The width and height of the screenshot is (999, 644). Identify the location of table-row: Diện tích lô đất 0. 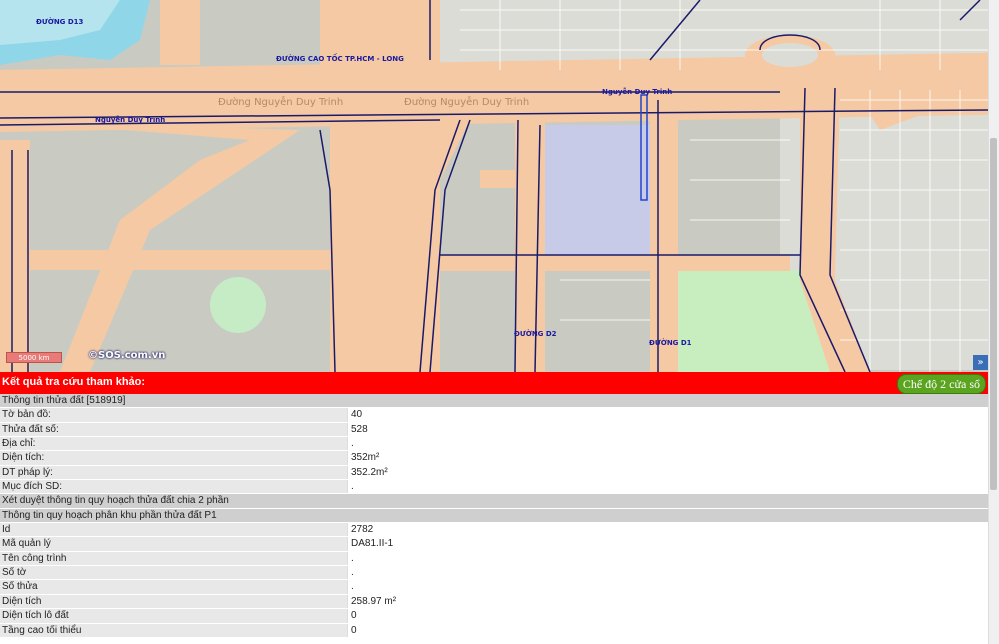
(494, 616).